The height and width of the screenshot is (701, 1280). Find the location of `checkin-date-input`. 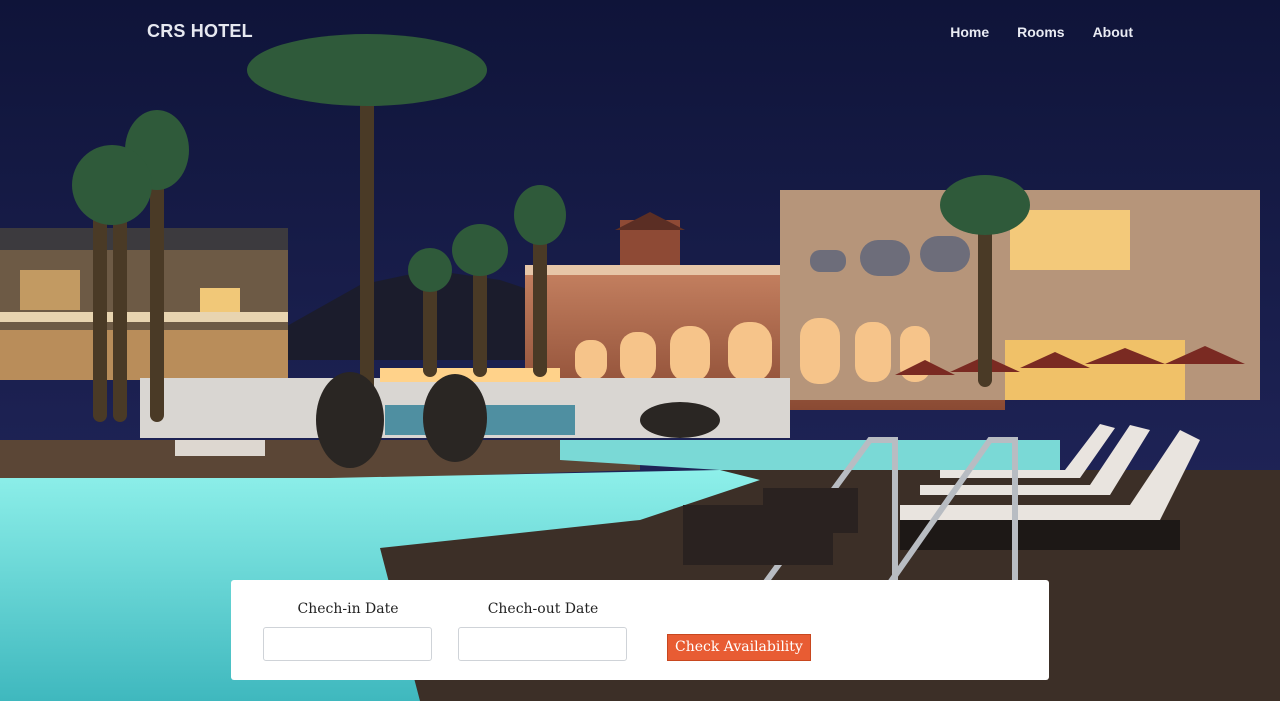

checkin-date-input is located at coordinates (347, 644).